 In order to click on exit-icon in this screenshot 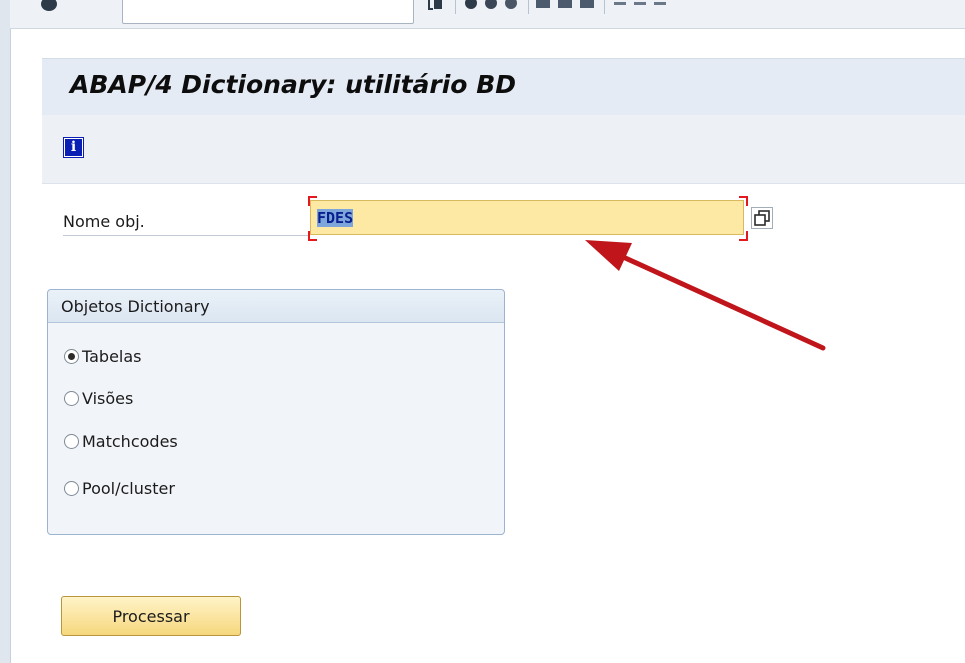, I will do `click(491, 6)`.